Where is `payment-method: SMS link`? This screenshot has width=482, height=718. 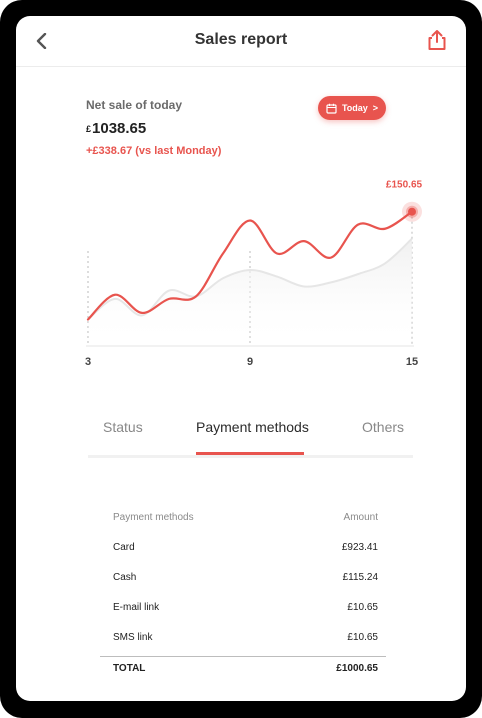 payment-method: SMS link is located at coordinates (133, 637).